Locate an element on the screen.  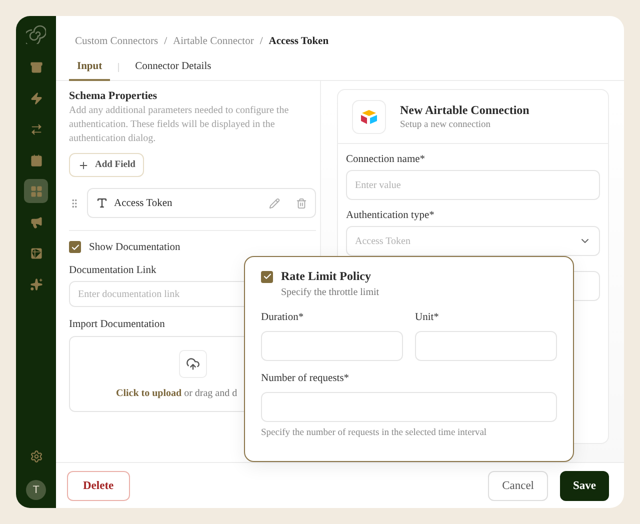
plus-icon is located at coordinates (83, 165).